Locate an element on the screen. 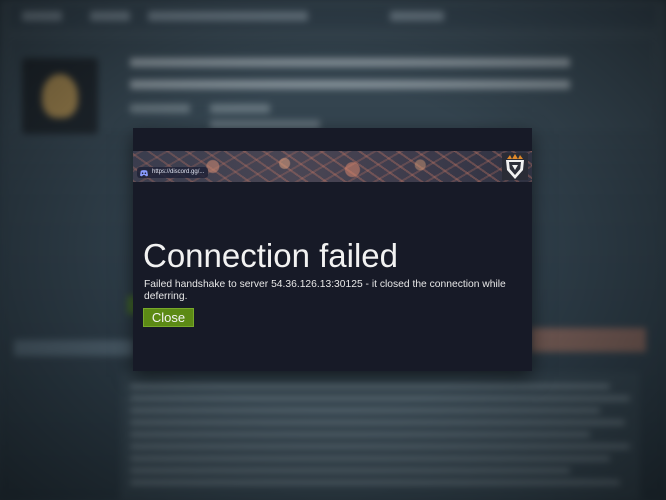 This screenshot has height=500, width=666. discord-icon is located at coordinates (144, 172).